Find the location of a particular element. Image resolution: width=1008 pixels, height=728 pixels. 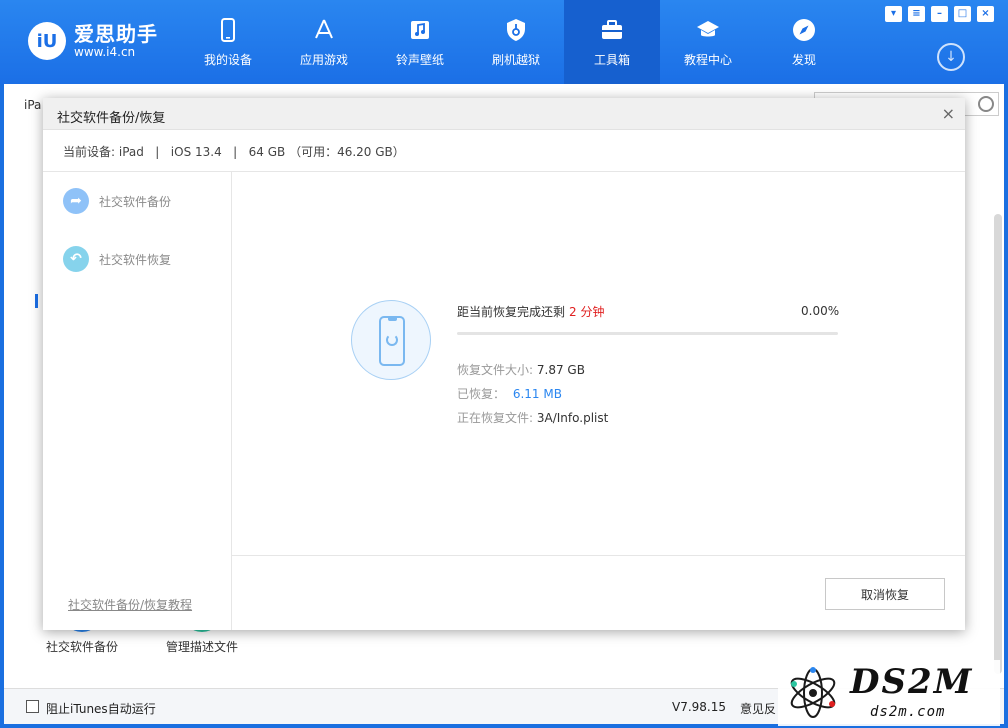

dialog-sidebar: ➦ 社交软件备份 ↶ 社交软件恢复 社交软件备份/恢复教程 is located at coordinates (137, 401).